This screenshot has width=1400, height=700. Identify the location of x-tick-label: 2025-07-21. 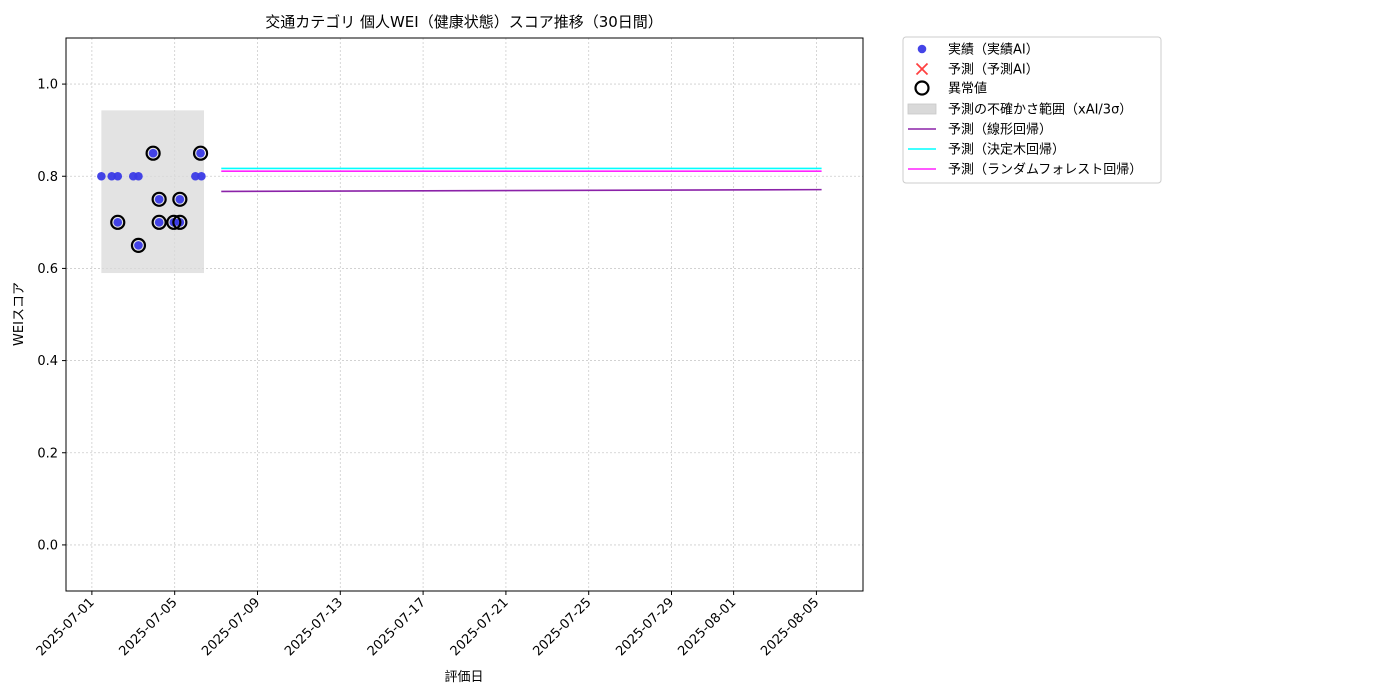
(480, 627).